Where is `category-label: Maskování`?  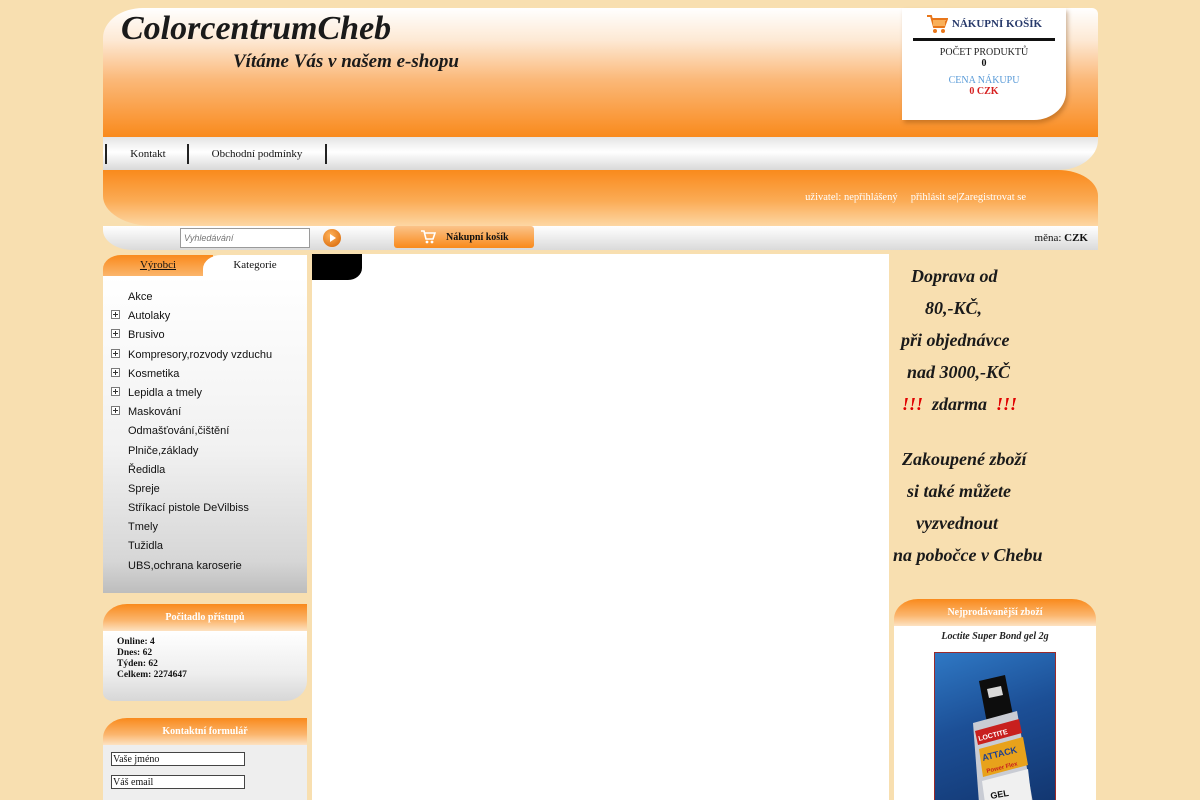
category-label: Maskování is located at coordinates (155, 412).